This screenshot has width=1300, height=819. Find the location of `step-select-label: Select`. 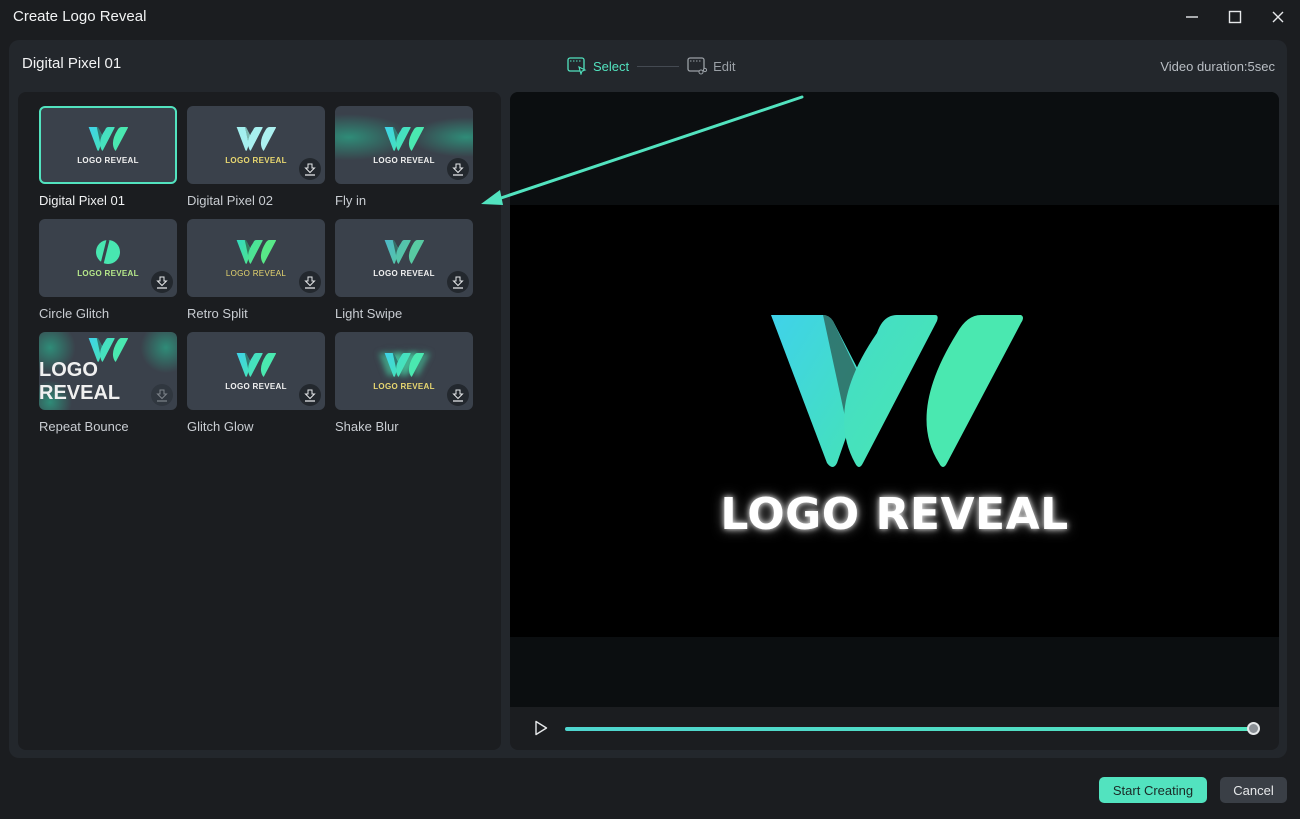

step-select-label: Select is located at coordinates (611, 66).